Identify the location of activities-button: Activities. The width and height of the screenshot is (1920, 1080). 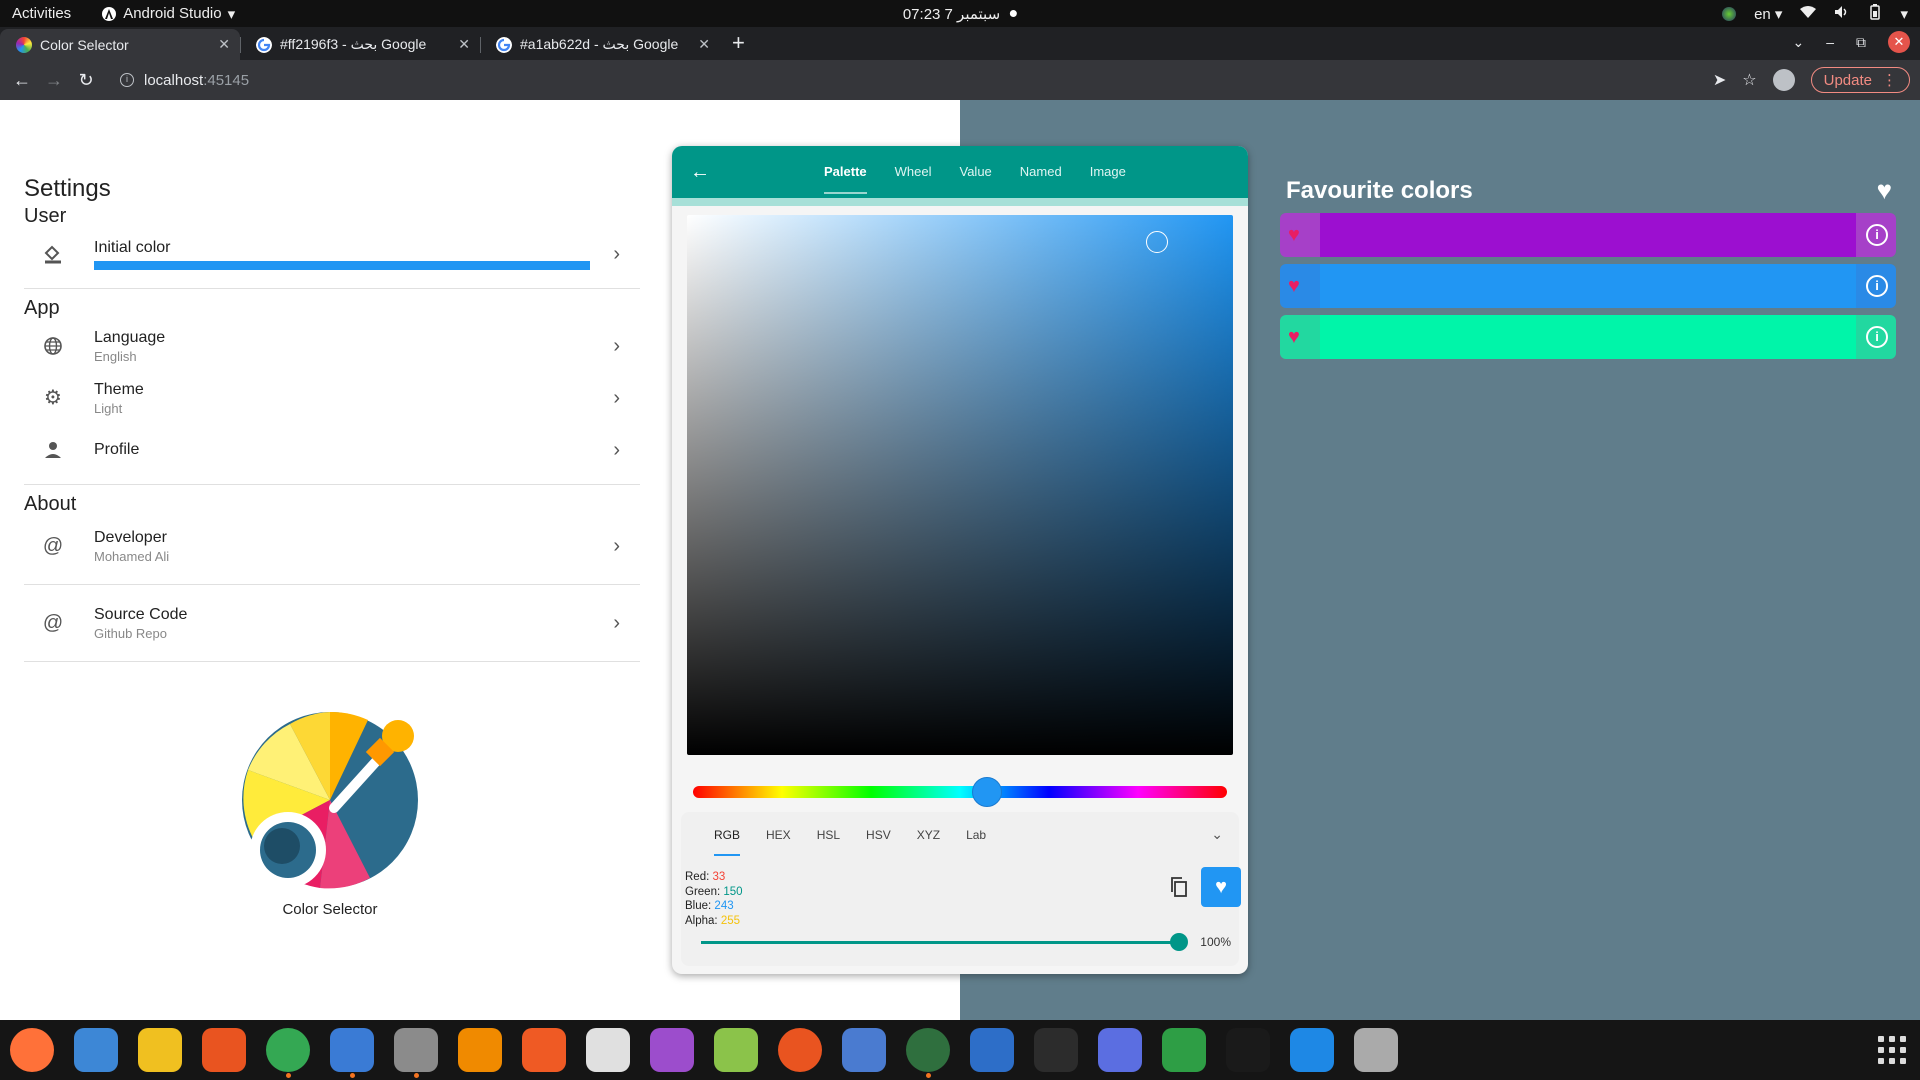
(41, 13).